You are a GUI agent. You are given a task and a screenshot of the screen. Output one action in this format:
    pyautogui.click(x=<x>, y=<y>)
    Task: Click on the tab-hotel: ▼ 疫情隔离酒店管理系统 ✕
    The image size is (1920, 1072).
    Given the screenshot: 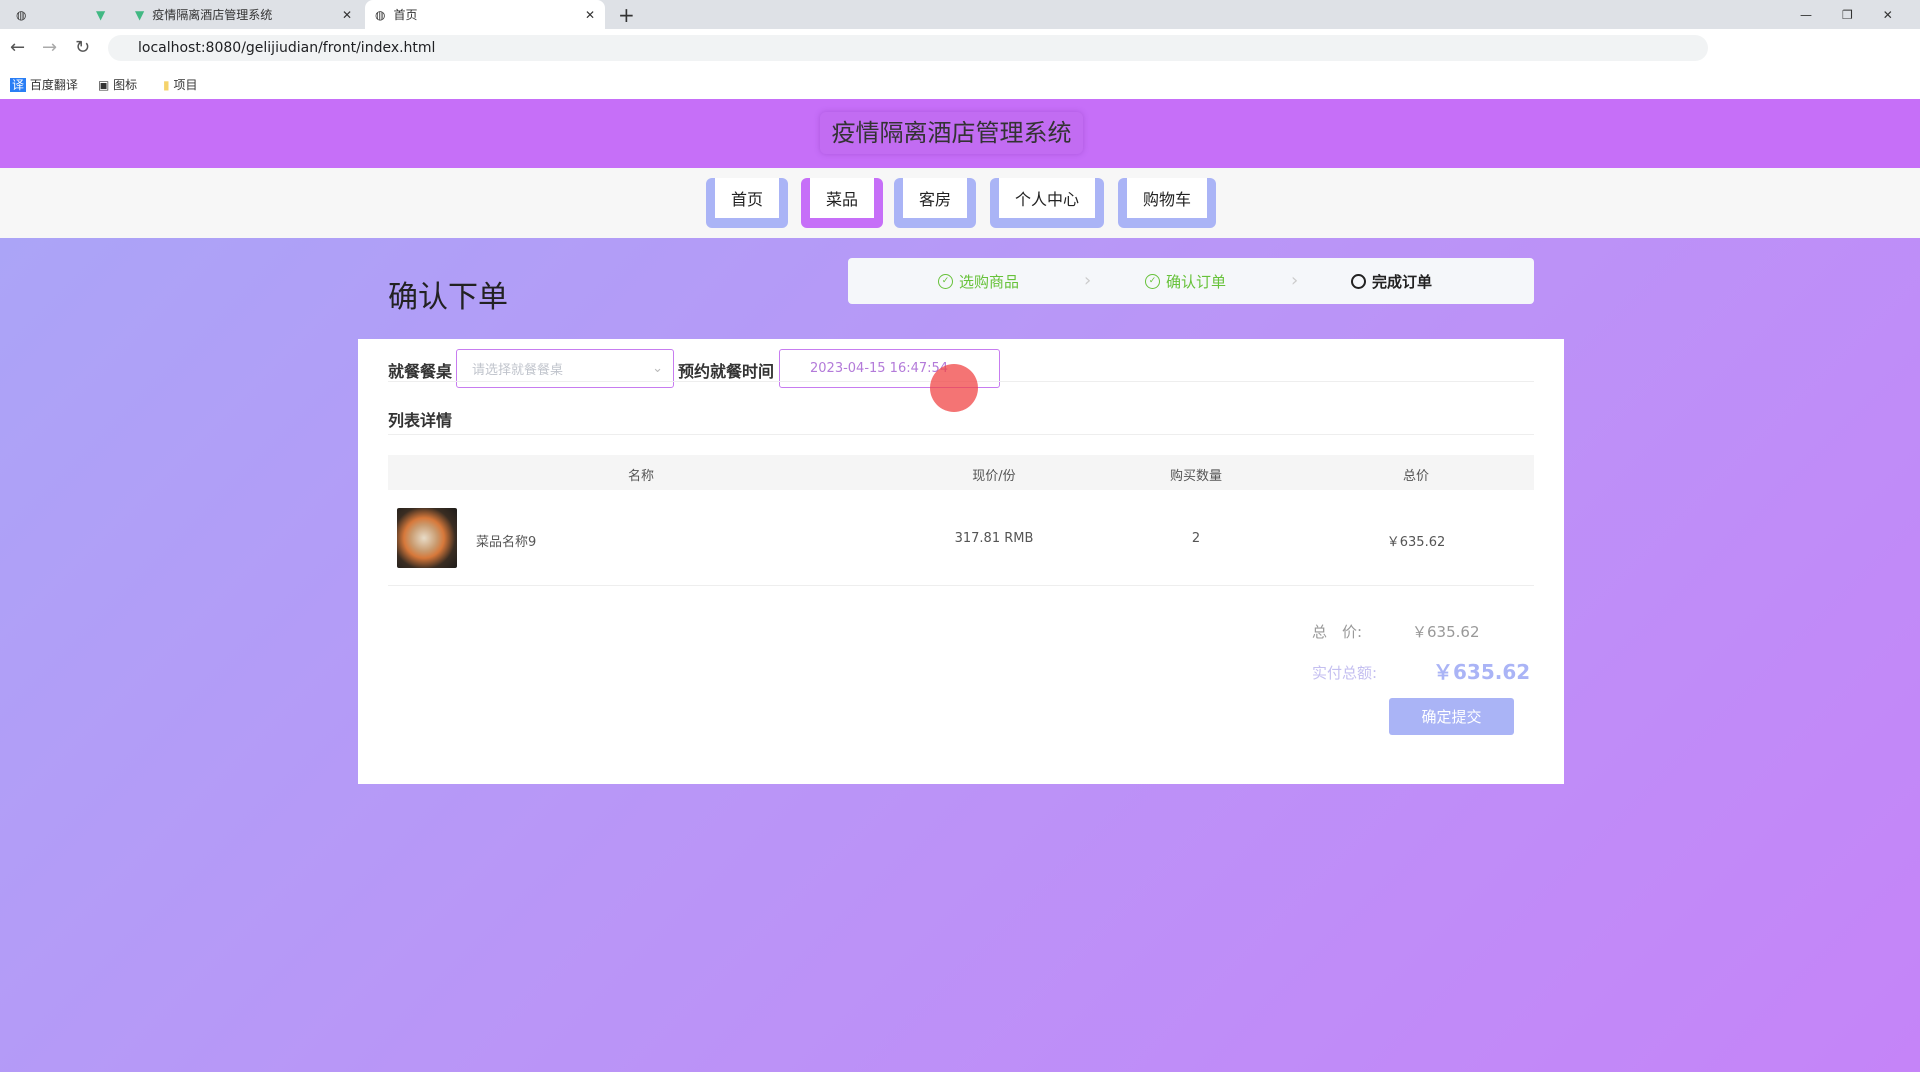 What is the action you would take?
    pyautogui.click(x=247, y=14)
    